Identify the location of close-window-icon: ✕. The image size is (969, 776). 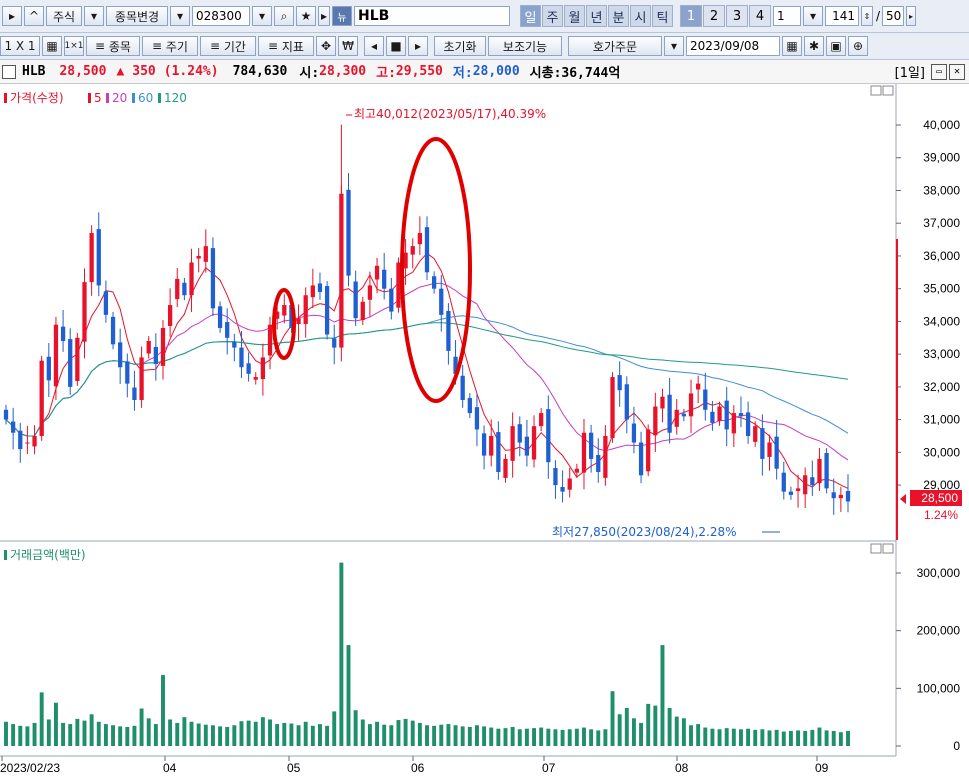
(957, 71).